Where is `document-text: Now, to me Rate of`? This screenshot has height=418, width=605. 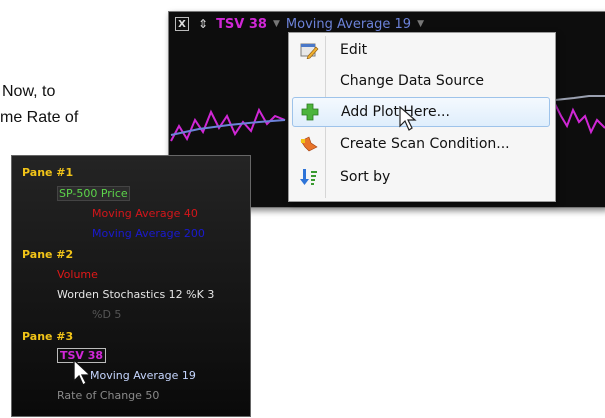
document-text: Now, to me Rate of is located at coordinates (39, 105).